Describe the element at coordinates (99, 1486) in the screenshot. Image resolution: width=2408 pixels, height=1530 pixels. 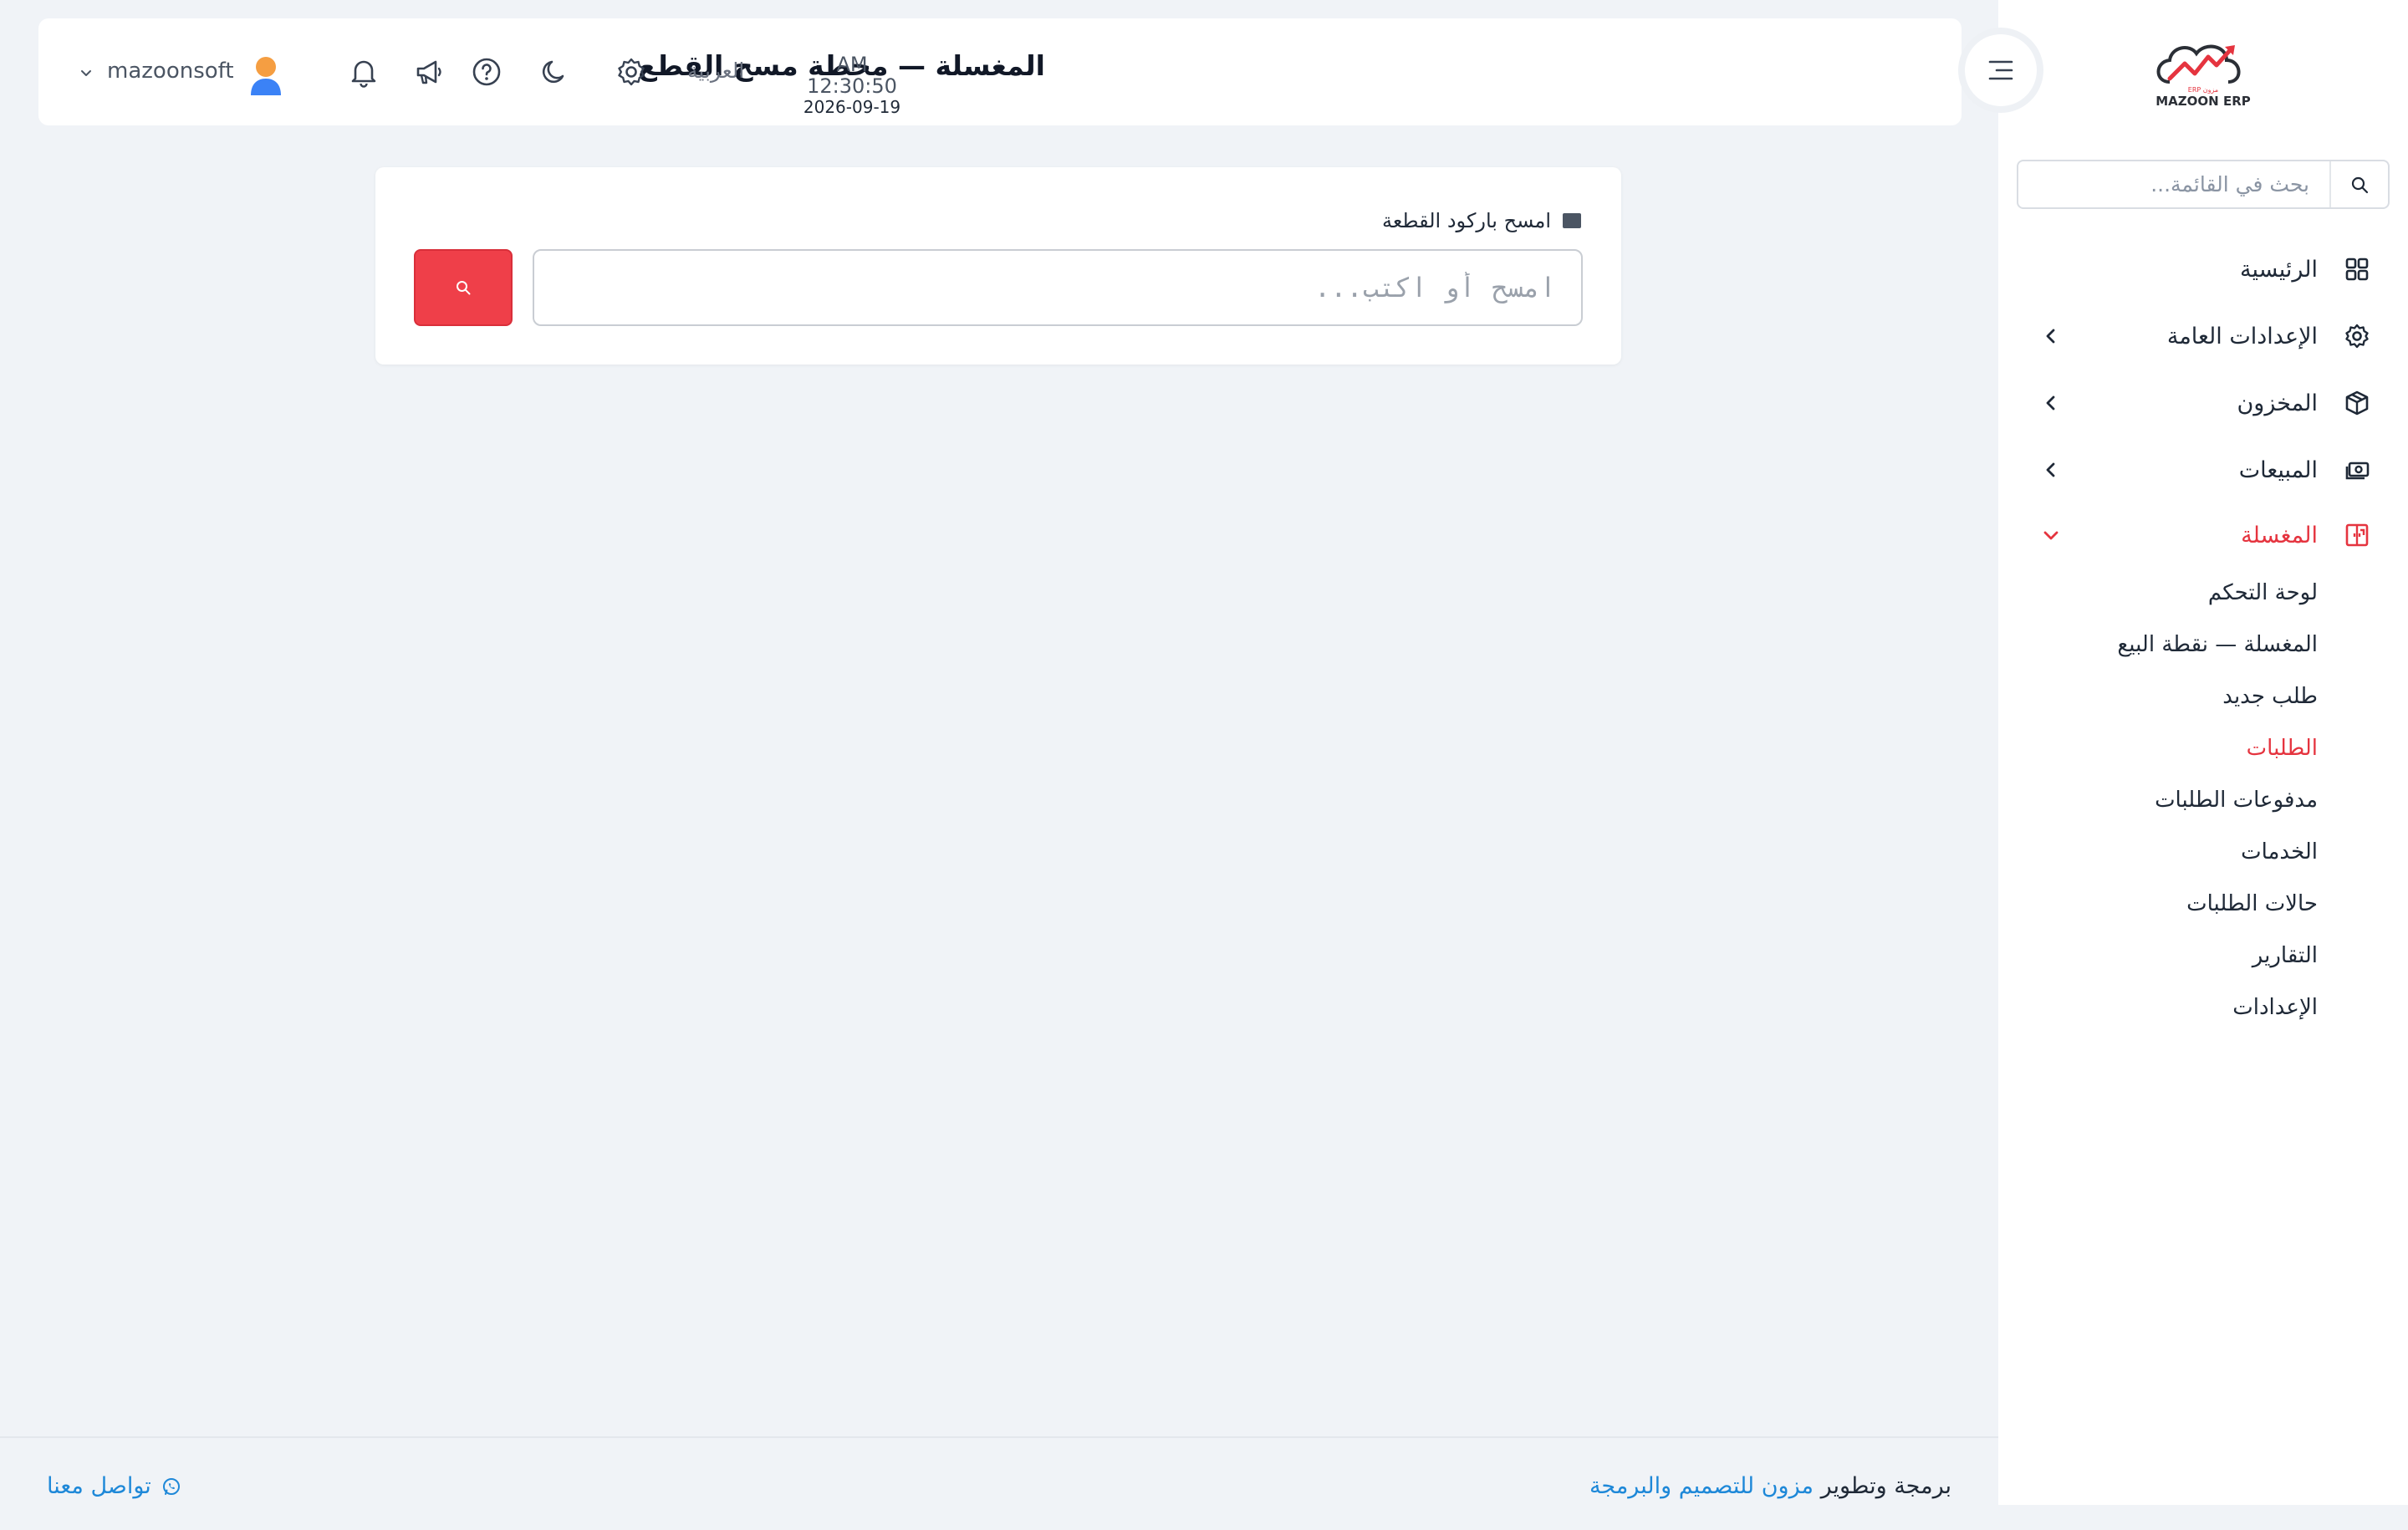
I see `footer-contact-text: تواصل معنا` at that location.